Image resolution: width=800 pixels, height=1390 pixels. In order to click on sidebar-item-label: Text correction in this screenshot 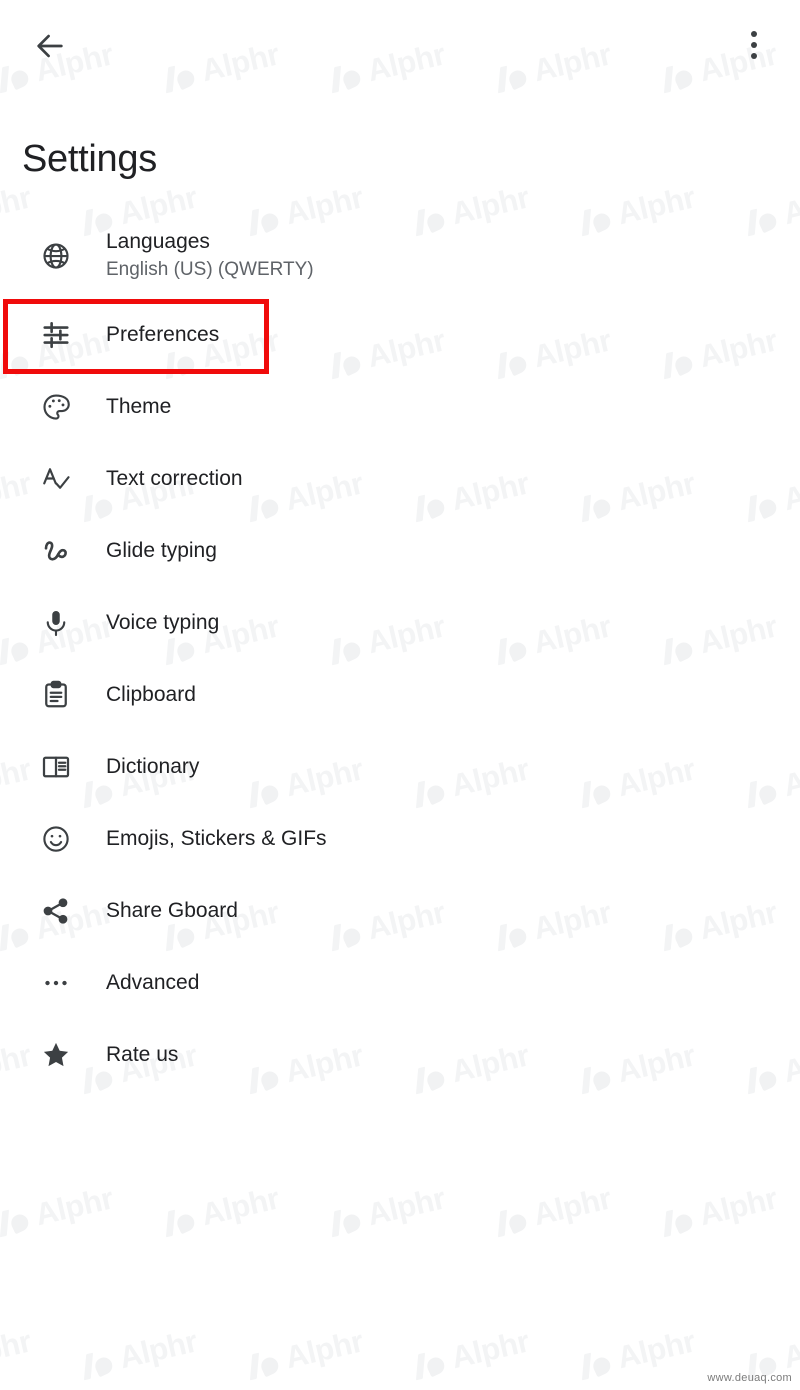, I will do `click(174, 478)`.